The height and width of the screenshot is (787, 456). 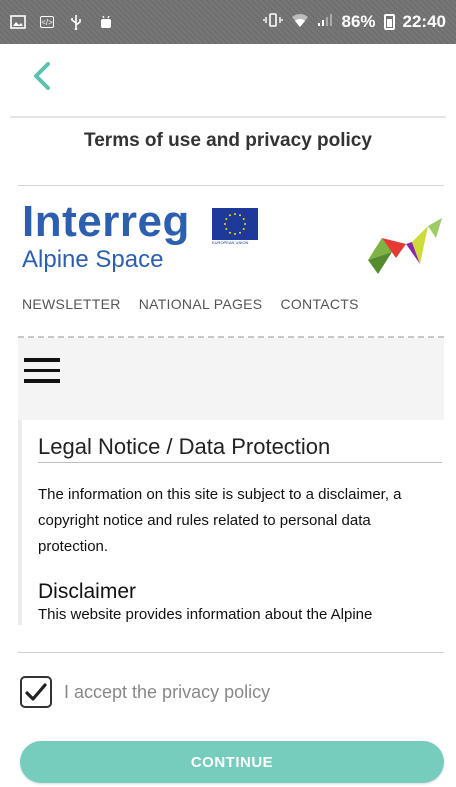 I want to click on hamburger-icon, so click(x=43, y=371).